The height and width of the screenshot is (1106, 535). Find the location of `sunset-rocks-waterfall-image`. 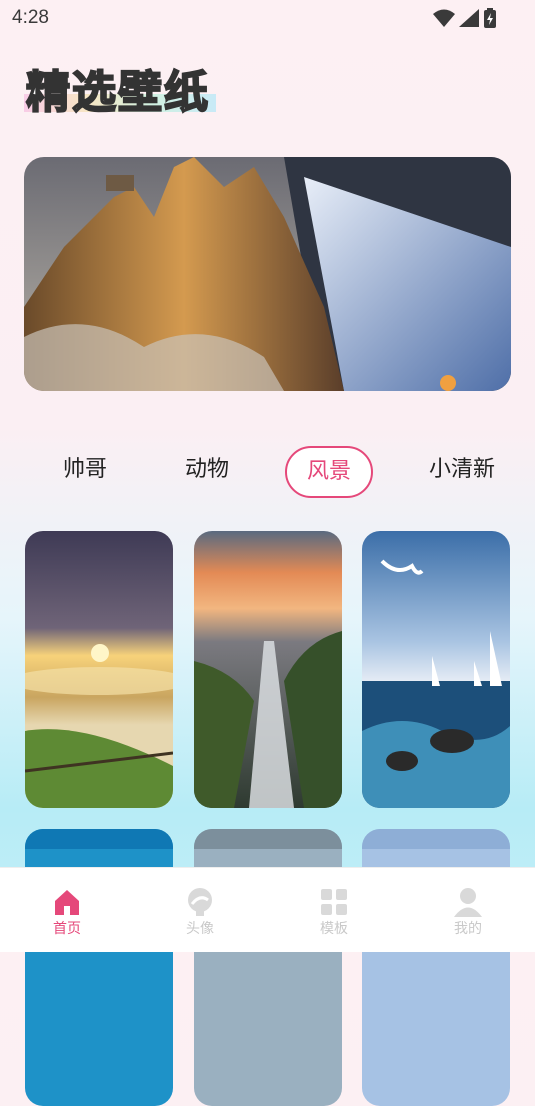

sunset-rocks-waterfall-image is located at coordinates (268, 669).